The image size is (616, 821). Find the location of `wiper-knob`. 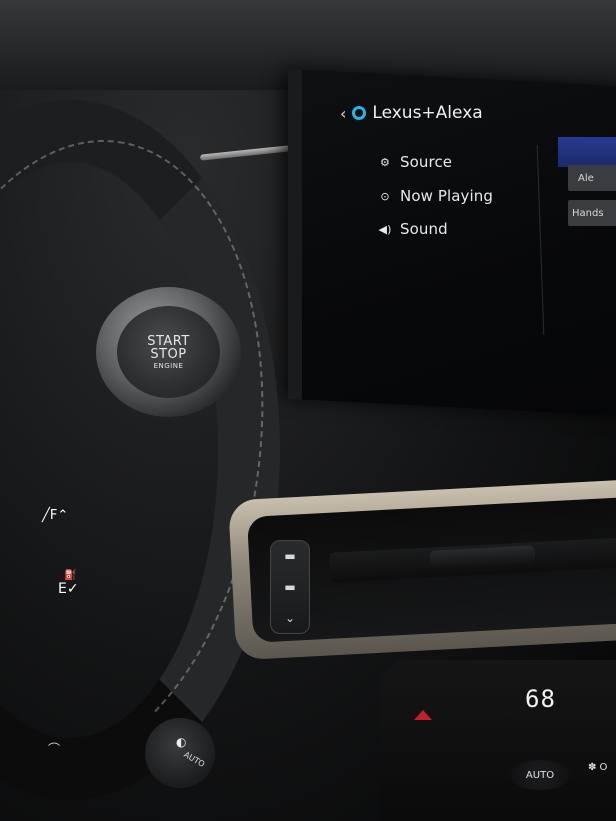

wiper-knob is located at coordinates (180, 753).